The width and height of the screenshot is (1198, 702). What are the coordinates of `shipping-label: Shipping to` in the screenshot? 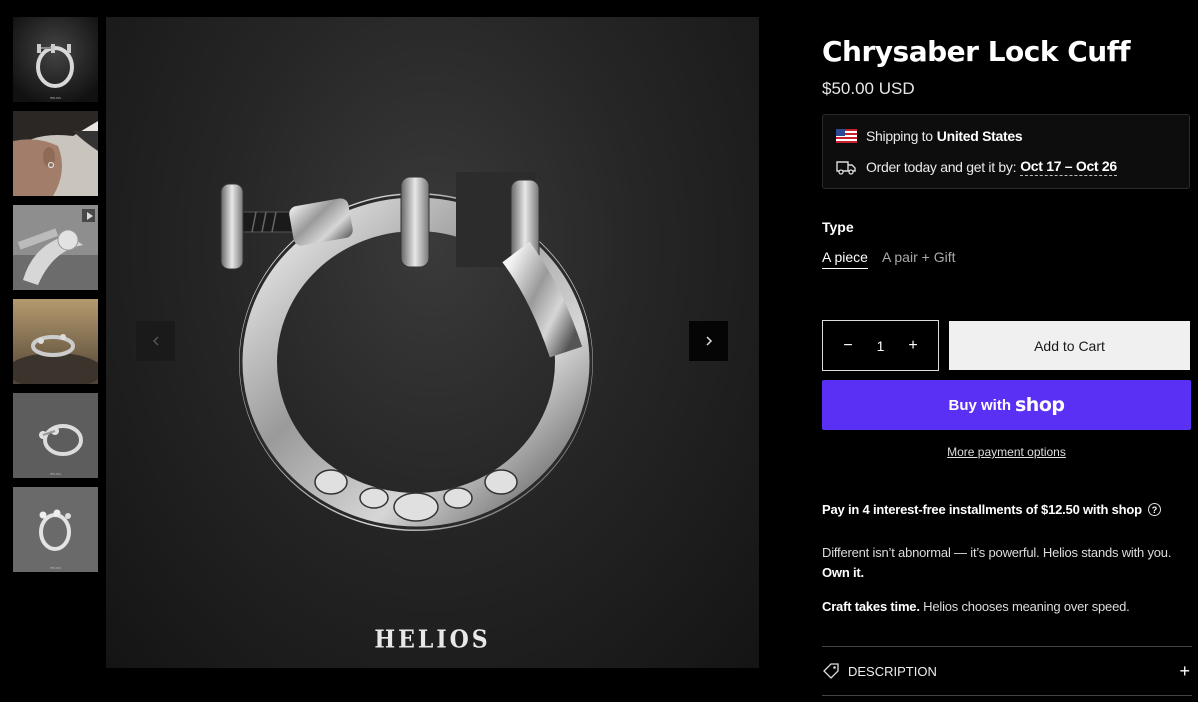 It's located at (899, 136).